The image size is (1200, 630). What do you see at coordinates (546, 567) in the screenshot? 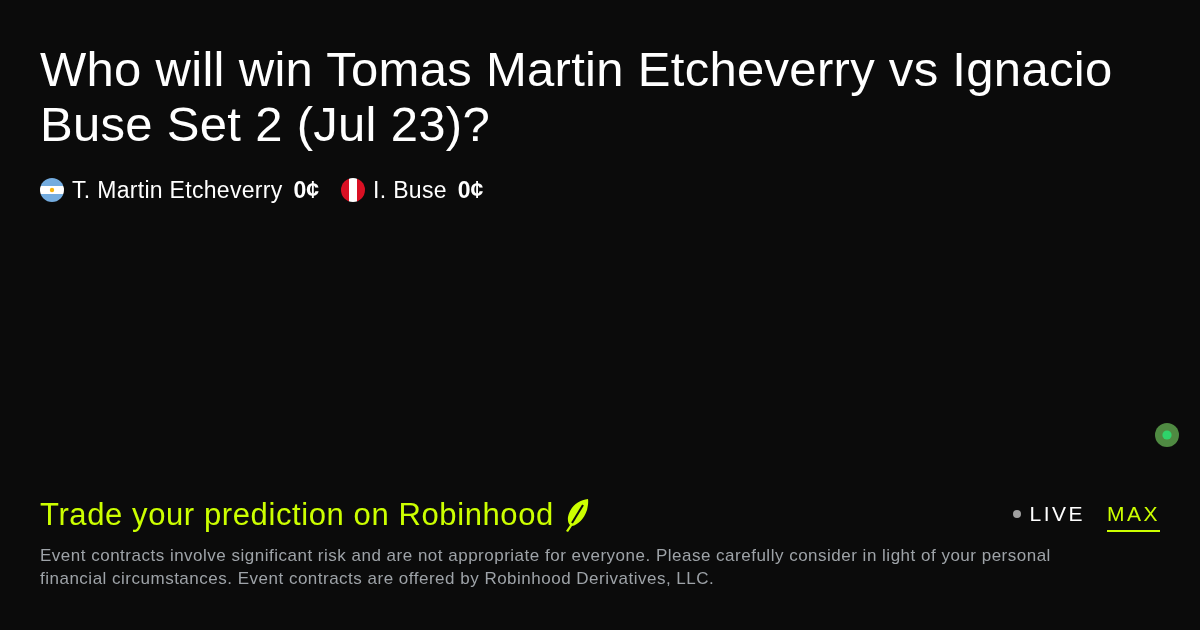
I see `risk-disclaimer: Event contracts involve significant risk and are not appropriate for everyone. Please carefully consider in light of your personal financial circumstances. Event contracts are offered by Robinhood Derivatives, LLC.` at bounding box center [546, 567].